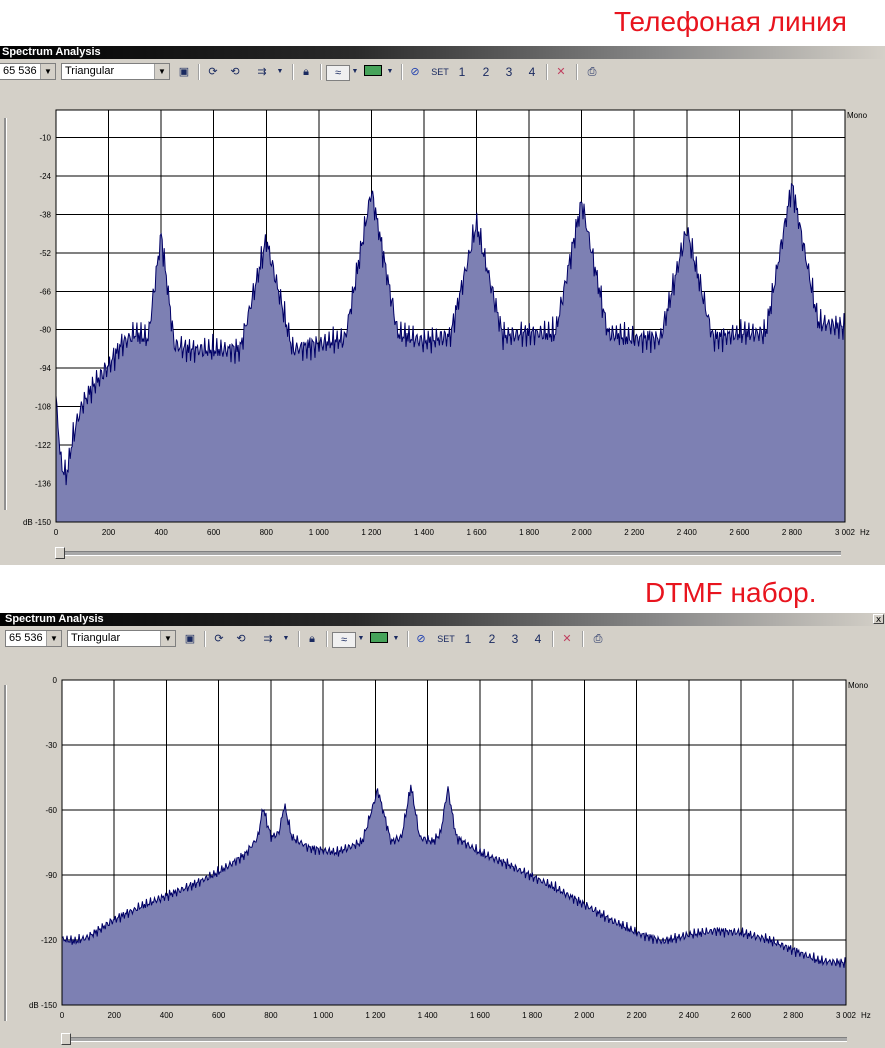  What do you see at coordinates (45, 253) in the screenshot?
I see `y-tick-label: -52` at bounding box center [45, 253].